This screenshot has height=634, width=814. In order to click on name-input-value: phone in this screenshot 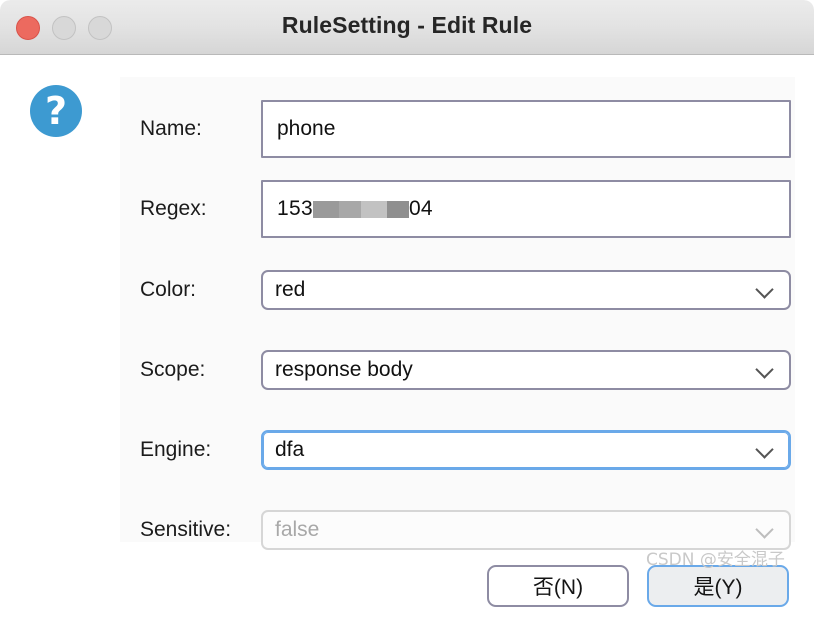, I will do `click(306, 128)`.